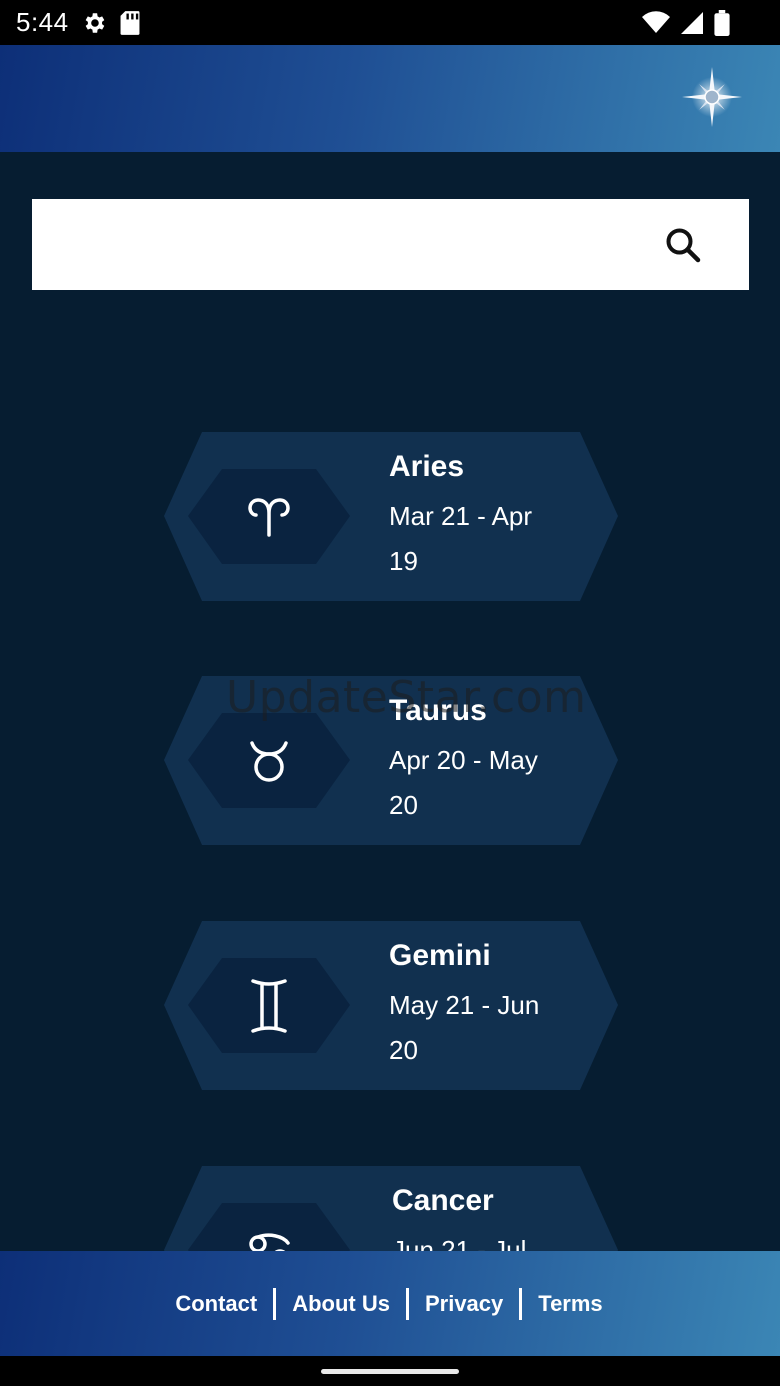  What do you see at coordinates (390, 98) in the screenshot?
I see `app-header` at bounding box center [390, 98].